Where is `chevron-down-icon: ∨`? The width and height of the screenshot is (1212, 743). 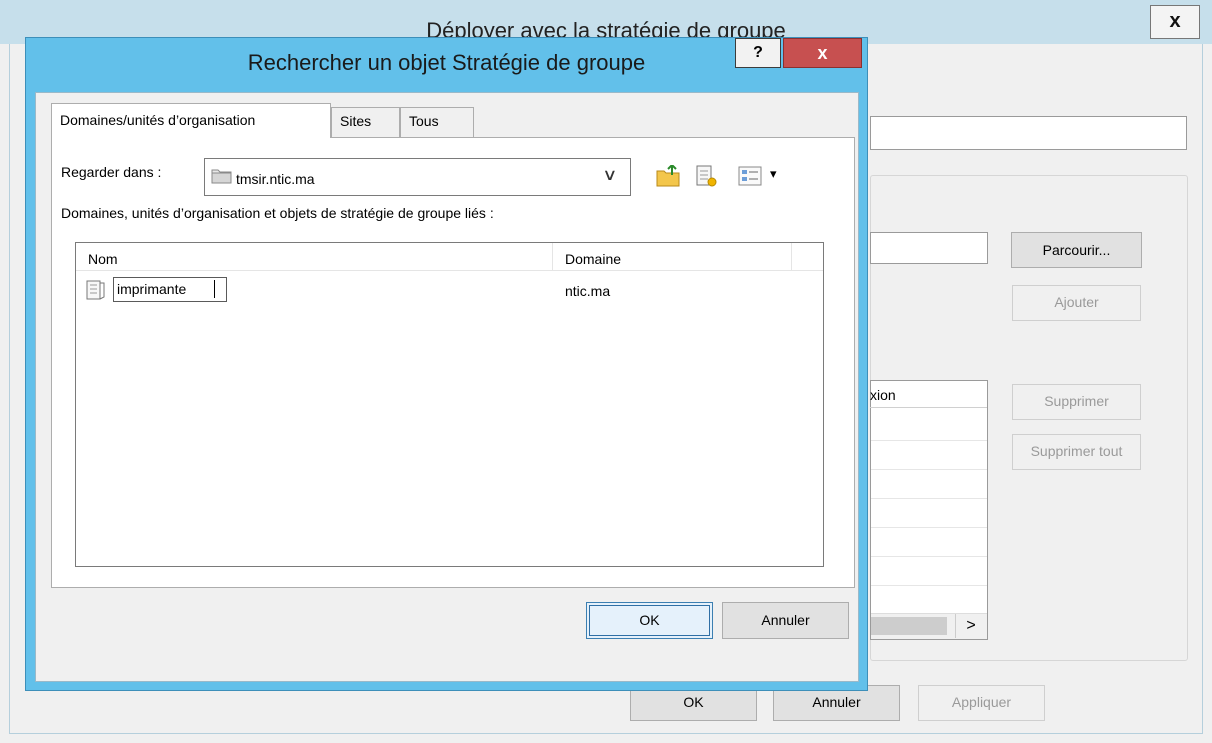
chevron-down-icon: ∨ is located at coordinates (609, 175).